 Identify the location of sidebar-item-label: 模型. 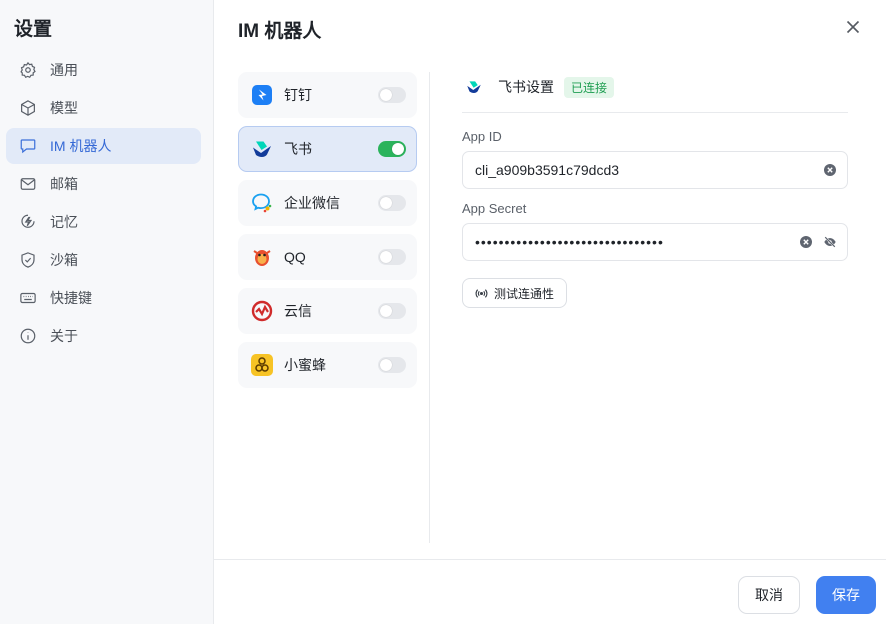
(64, 108).